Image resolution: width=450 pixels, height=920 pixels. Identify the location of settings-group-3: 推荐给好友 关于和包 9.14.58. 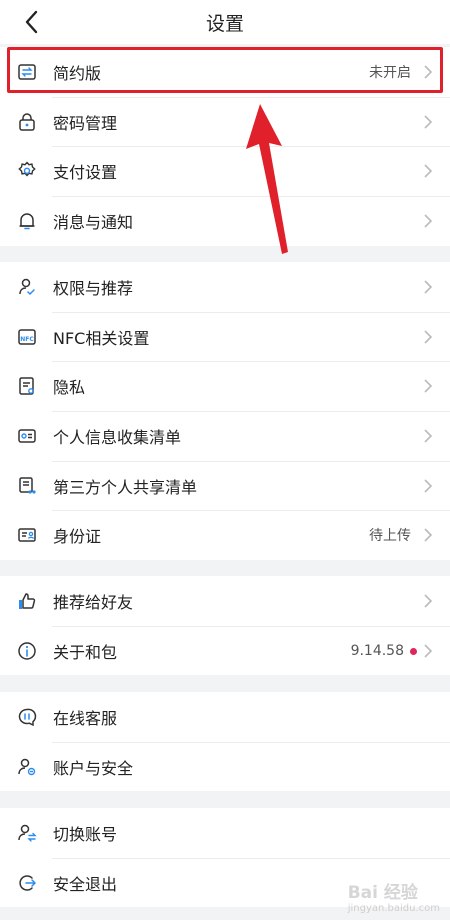
(225, 626).